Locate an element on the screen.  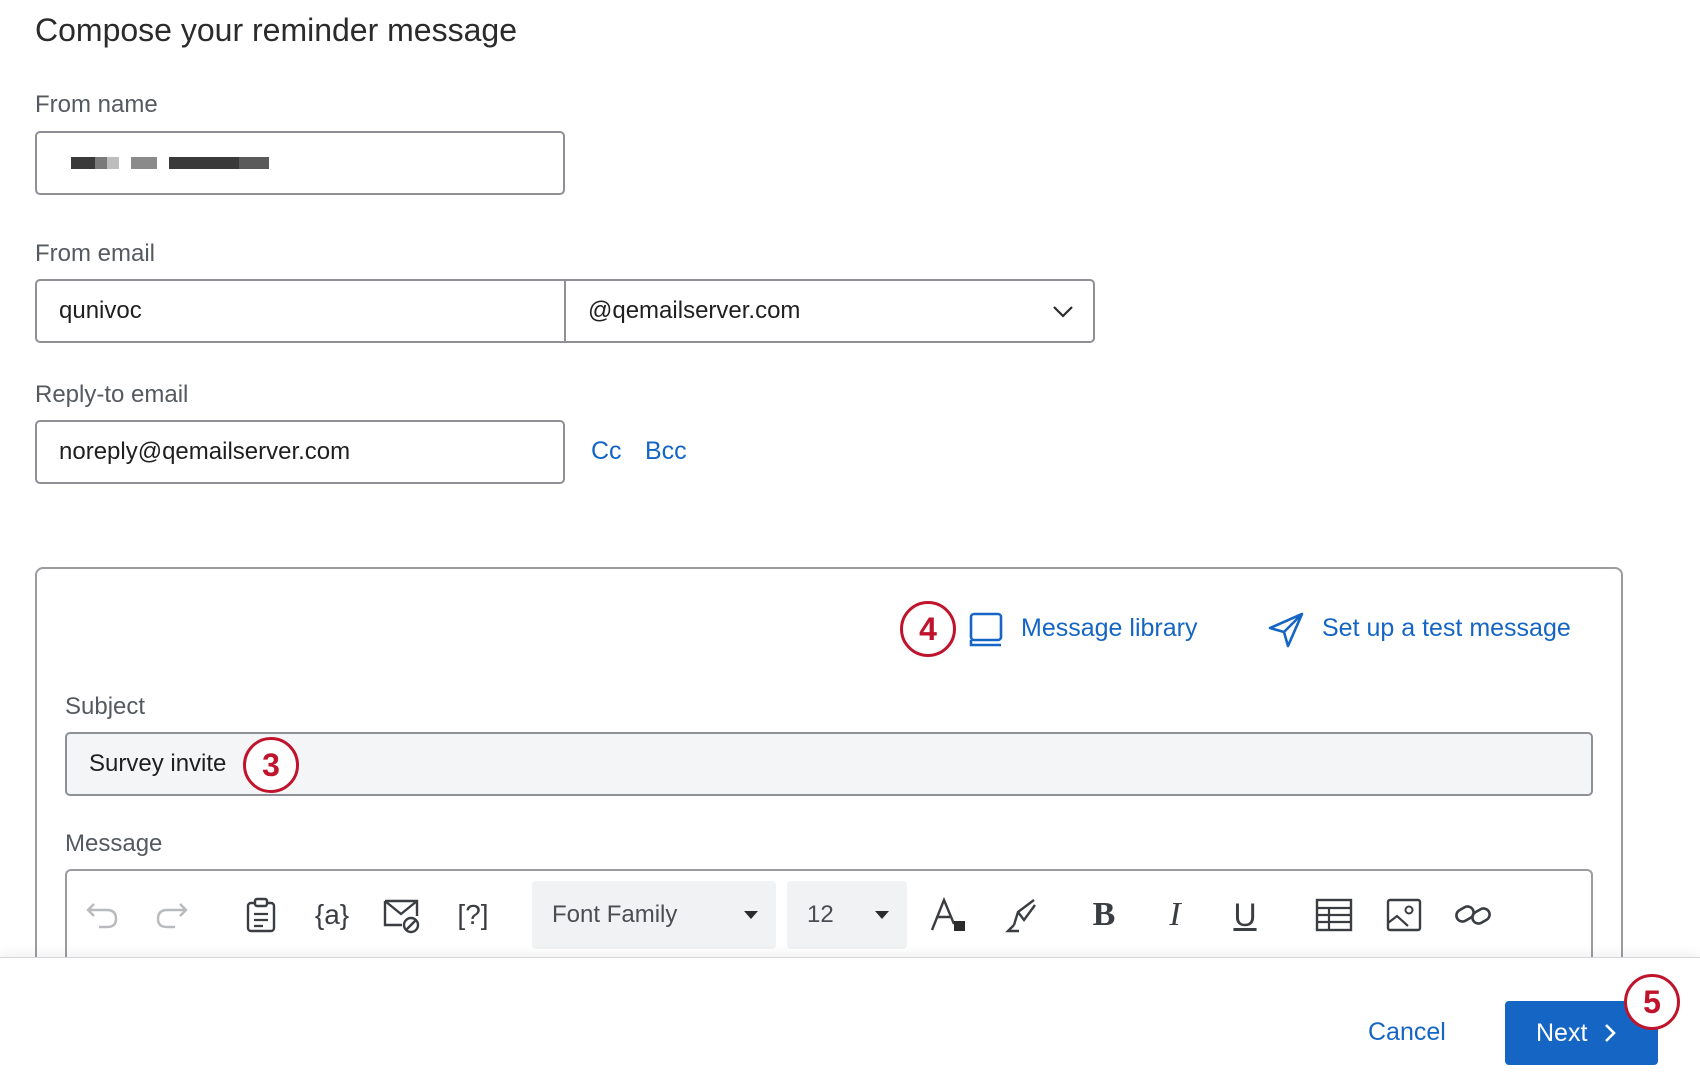
chevron-right-icon is located at coordinates (1610, 1033).